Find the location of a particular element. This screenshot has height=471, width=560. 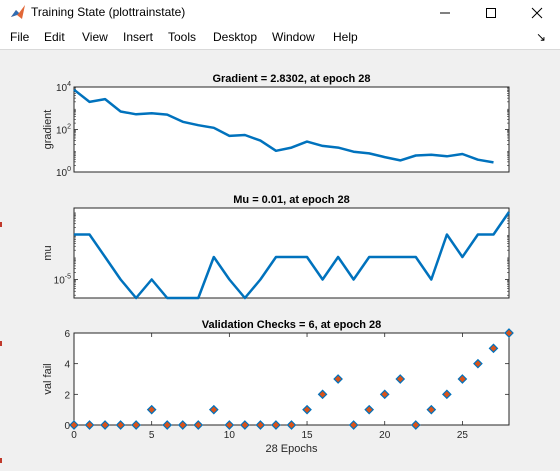

plot-title: Mu = 0.01, at epoch 28 is located at coordinates (291, 200).